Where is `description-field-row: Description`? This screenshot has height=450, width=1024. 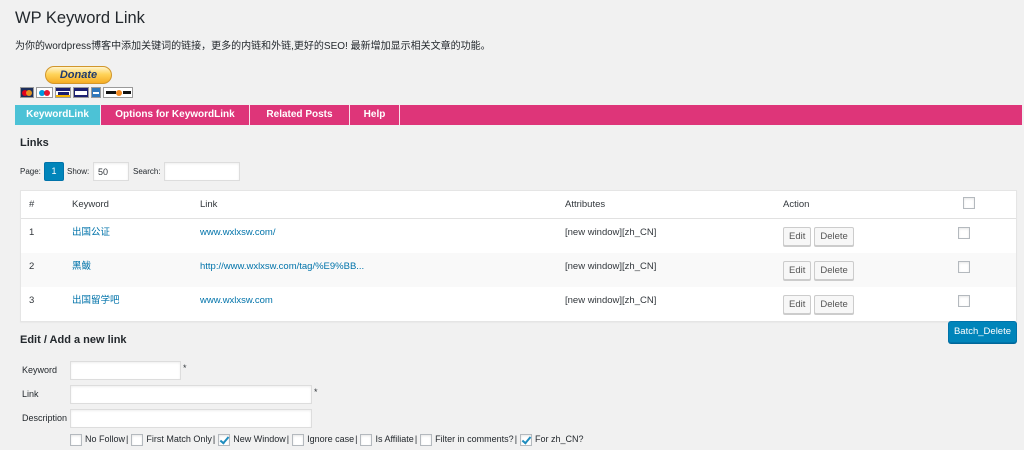 description-field-row: Description is located at coordinates (167, 418).